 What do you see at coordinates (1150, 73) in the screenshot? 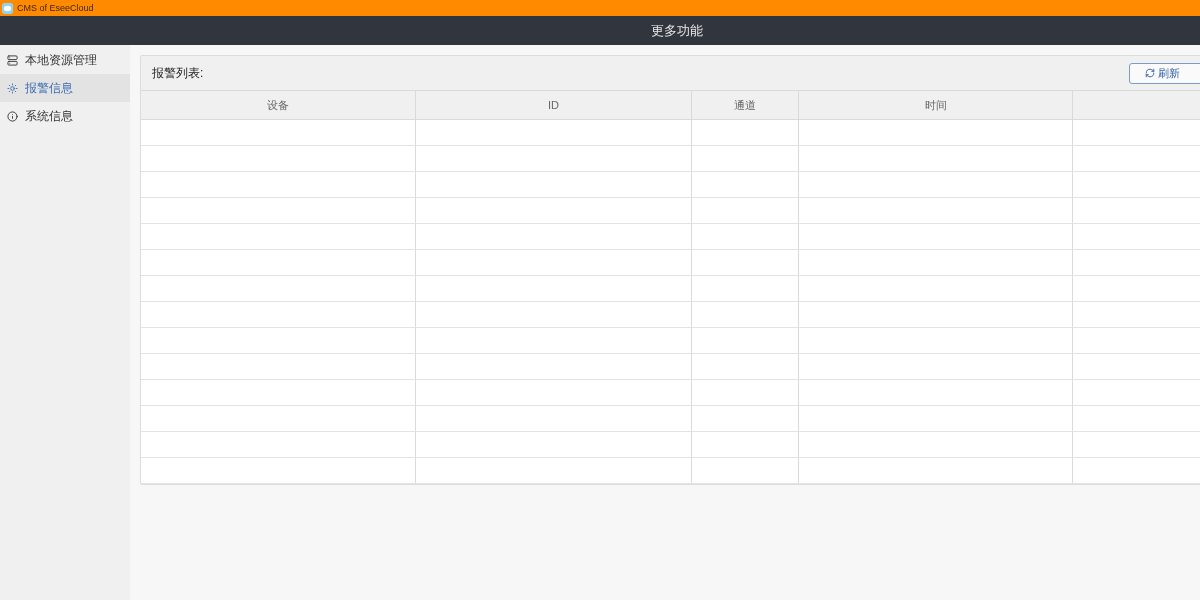
I see `refresh-icon` at bounding box center [1150, 73].